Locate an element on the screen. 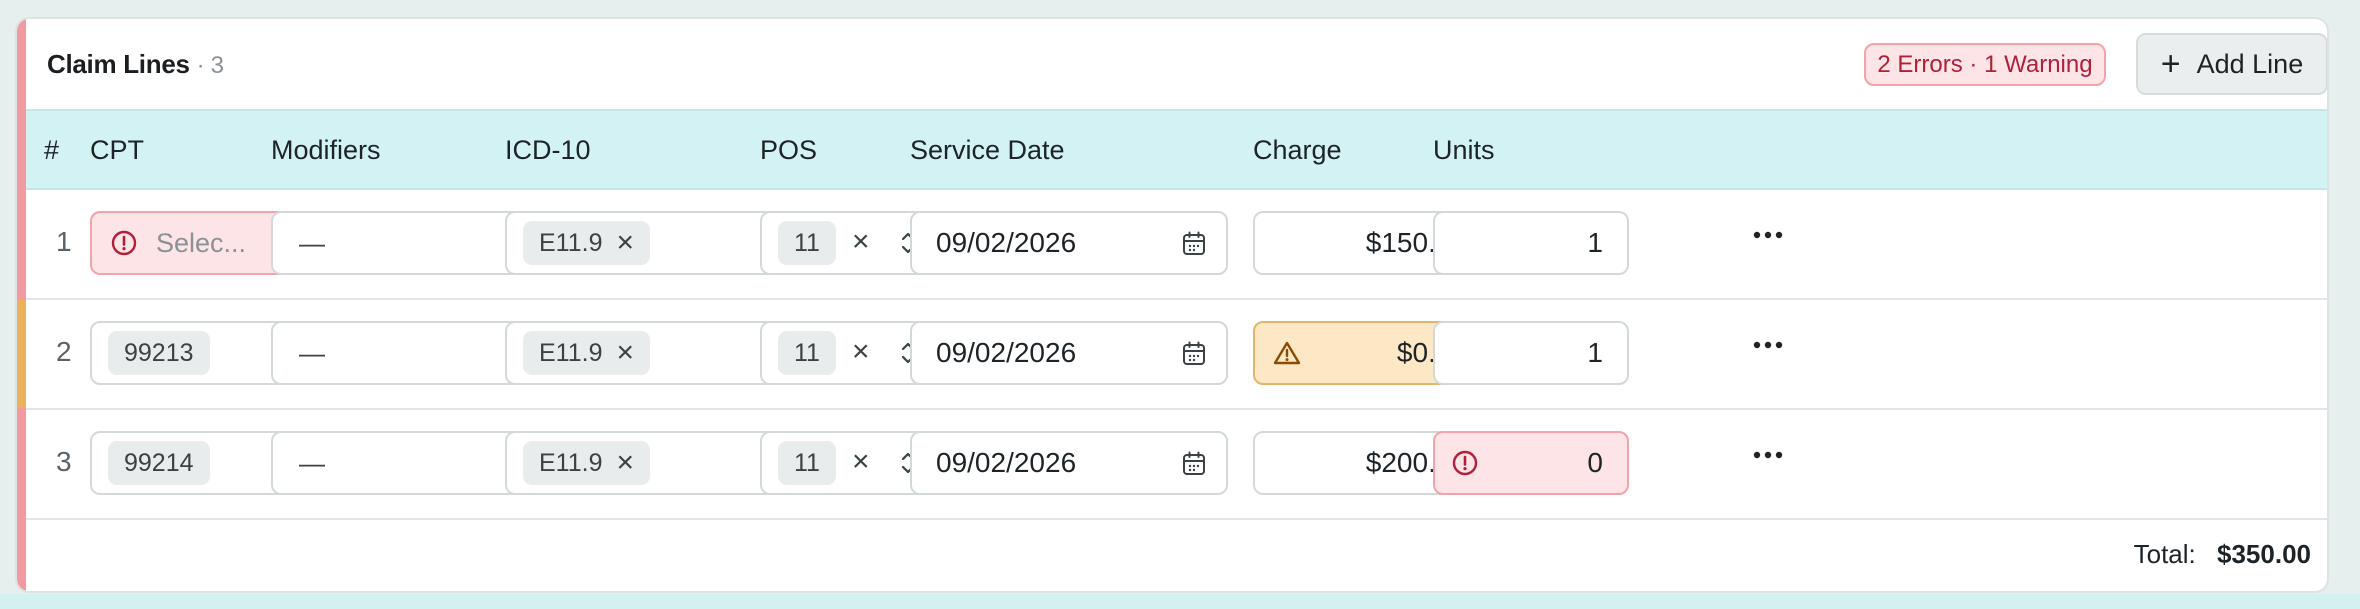 The height and width of the screenshot is (609, 2360). cpt-chip: 99213 is located at coordinates (159, 353).